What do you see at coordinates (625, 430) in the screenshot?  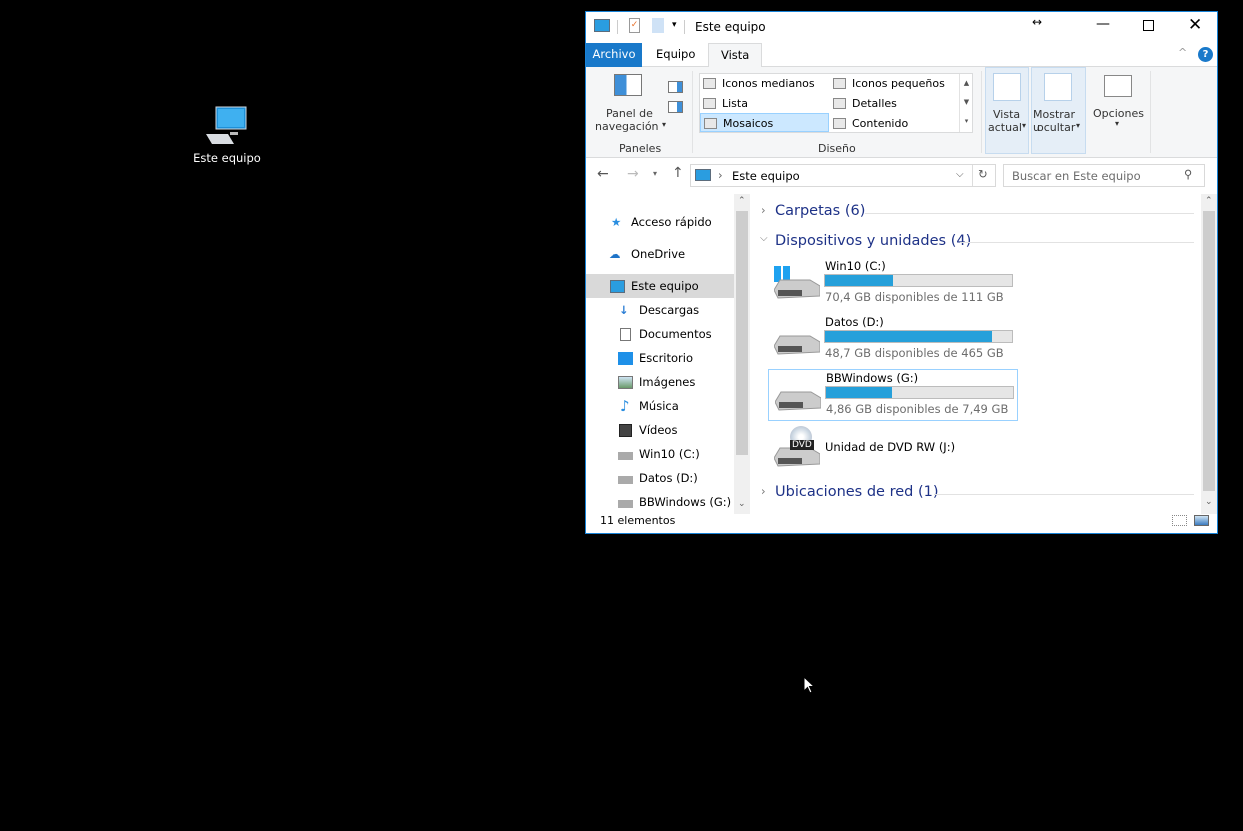 I see `video-icon` at bounding box center [625, 430].